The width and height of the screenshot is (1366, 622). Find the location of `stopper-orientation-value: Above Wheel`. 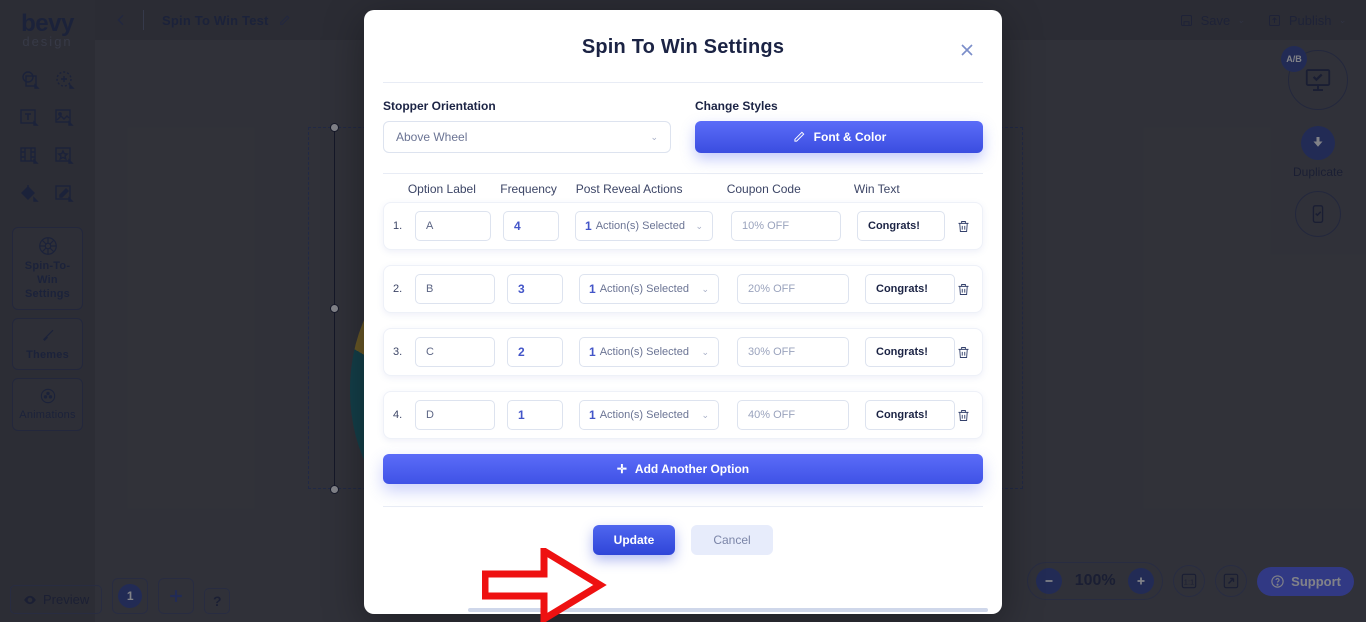

stopper-orientation-value: Above Wheel is located at coordinates (432, 137).